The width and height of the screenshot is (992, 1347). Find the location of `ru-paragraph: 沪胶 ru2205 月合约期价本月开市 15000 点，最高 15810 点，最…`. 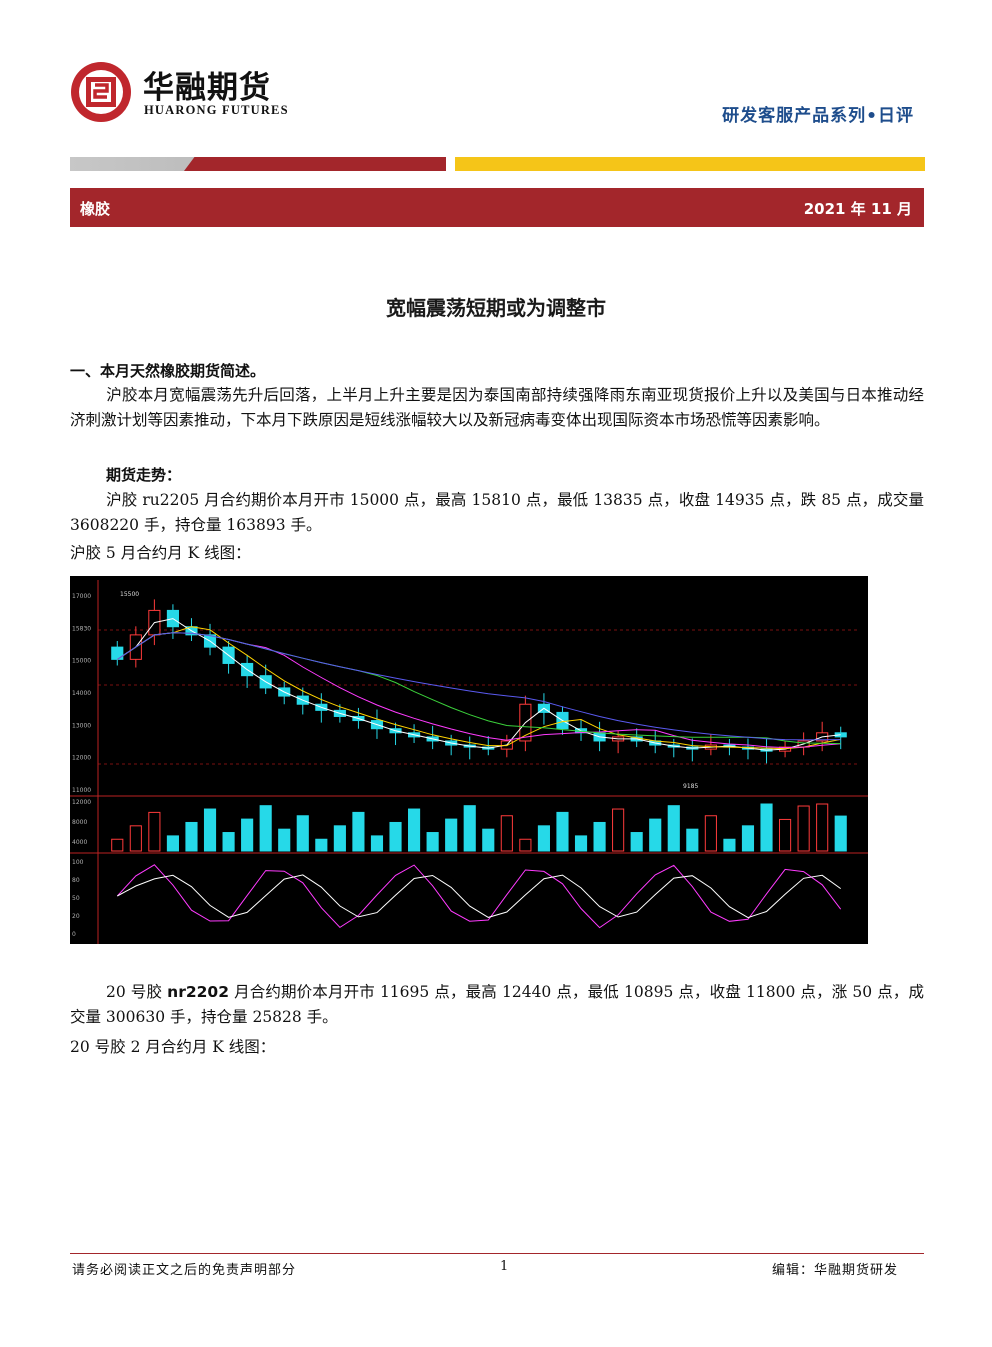

ru-paragraph: 沪胶 ru2205 月合约期价本月开市 15000 点，最高 15810 点，最… is located at coordinates (497, 513).